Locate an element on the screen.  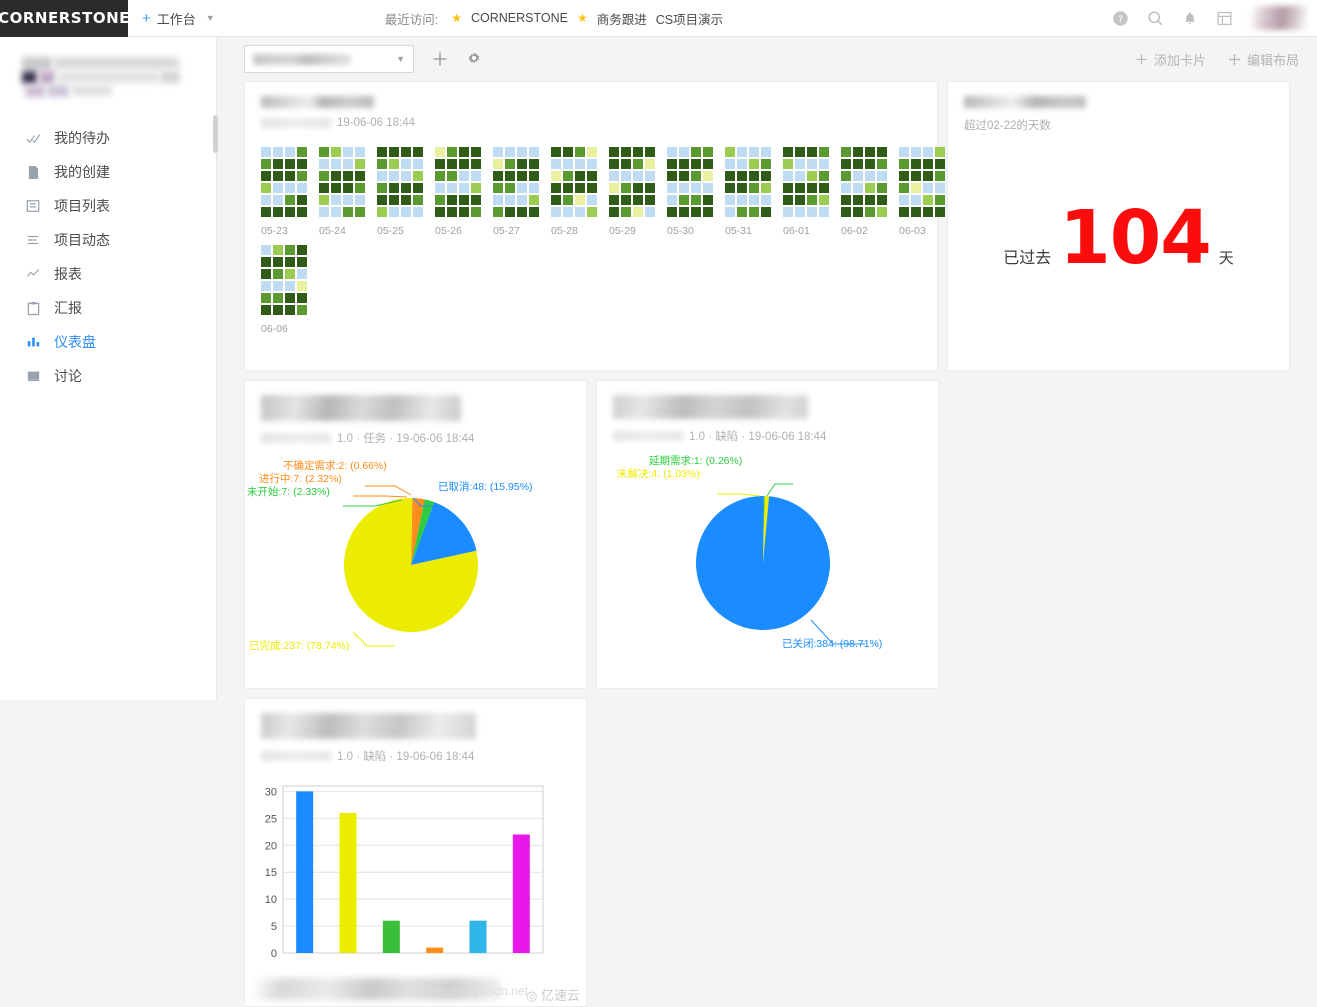
gear-icon is located at coordinates (474, 59).